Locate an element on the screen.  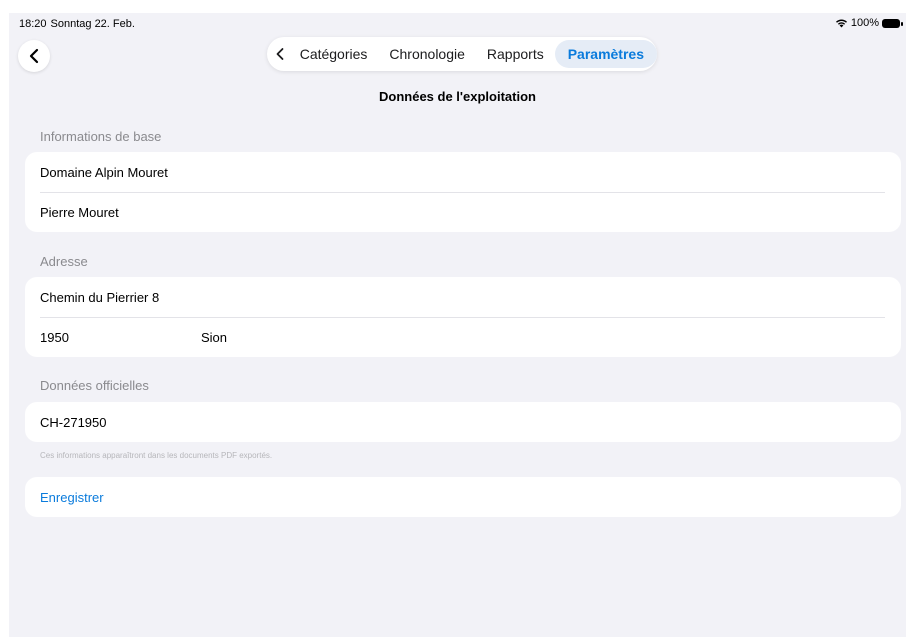
tab-parametres: Paramètres is located at coordinates (605, 54).